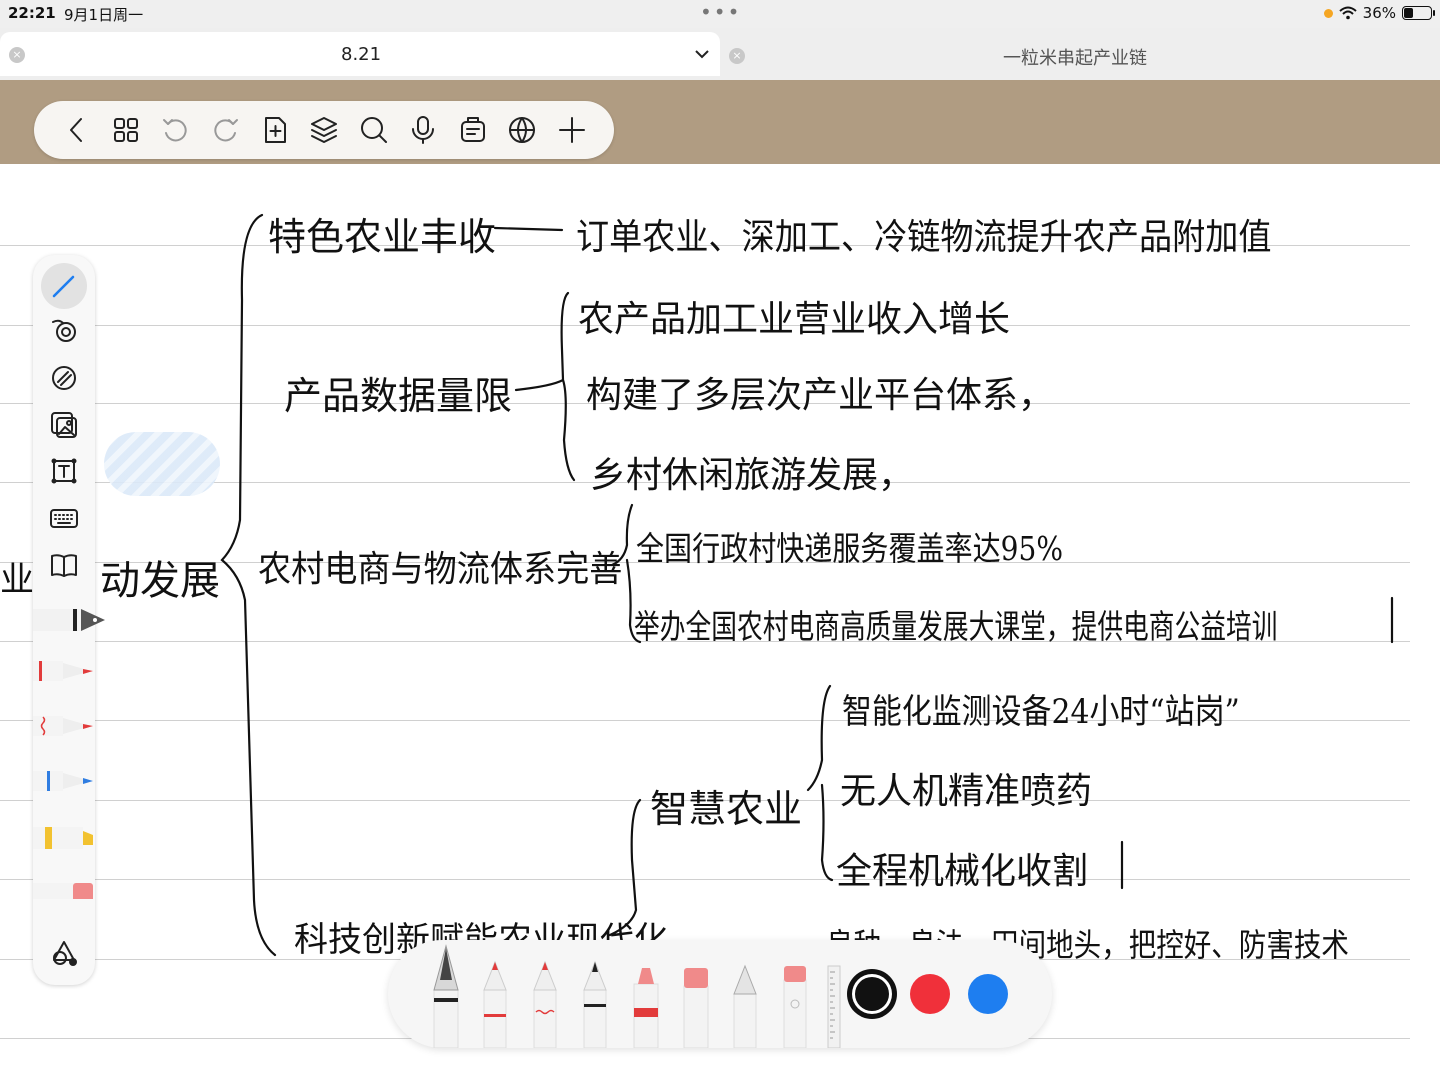 The image size is (1440, 1080). What do you see at coordinates (956, 626) in the screenshot?
I see `branch-ecommerce-item: 举办全国农村电商高质量发展大课堂，提供电商公益培训` at bounding box center [956, 626].